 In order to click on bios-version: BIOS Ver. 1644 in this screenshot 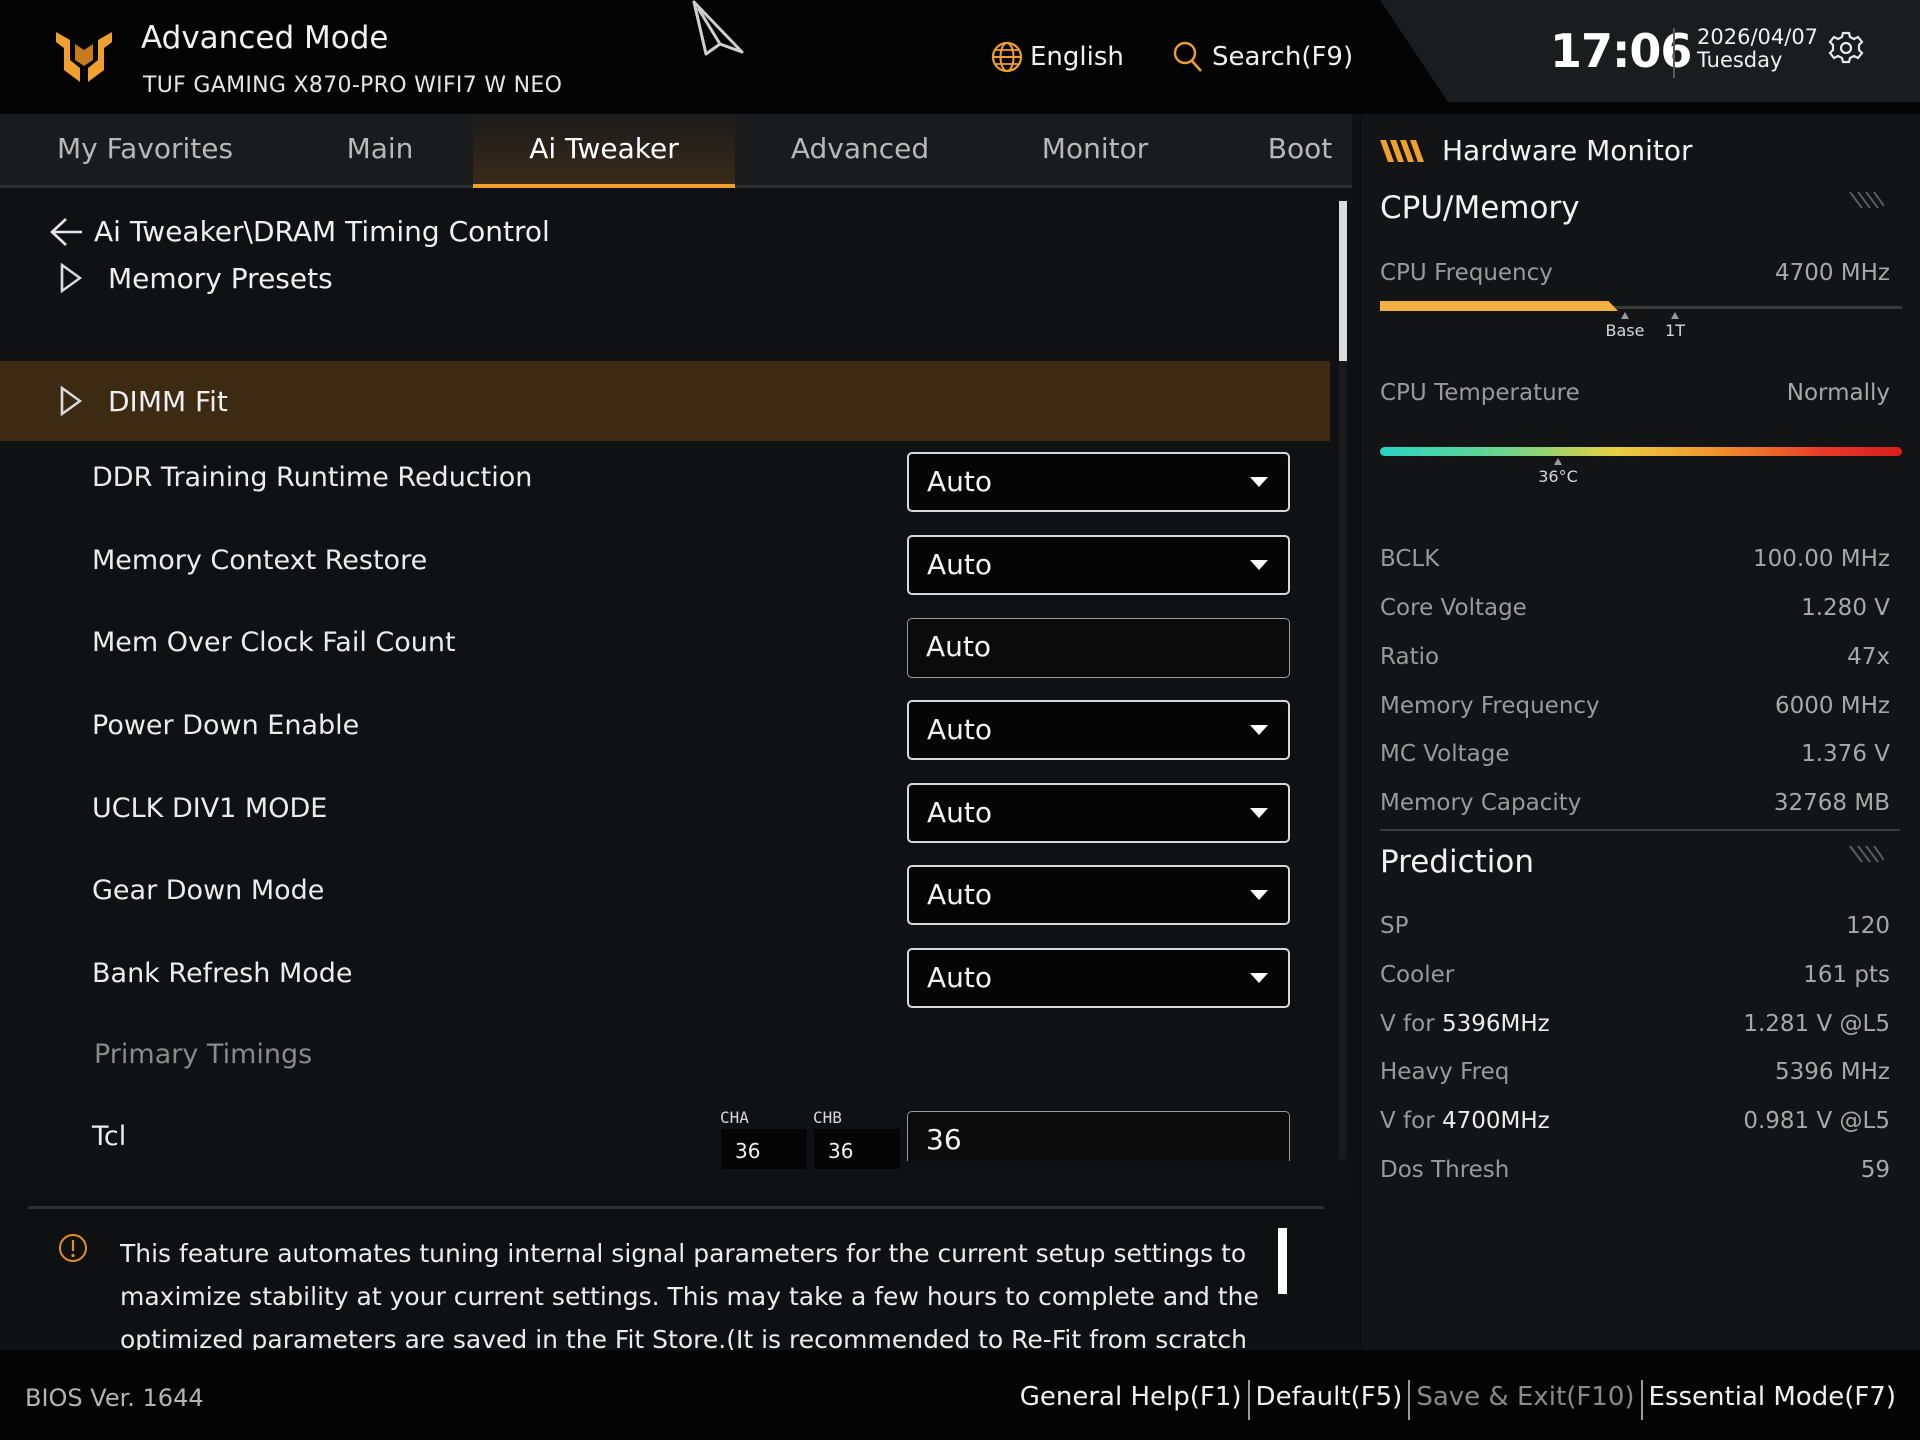, I will do `click(114, 1398)`.